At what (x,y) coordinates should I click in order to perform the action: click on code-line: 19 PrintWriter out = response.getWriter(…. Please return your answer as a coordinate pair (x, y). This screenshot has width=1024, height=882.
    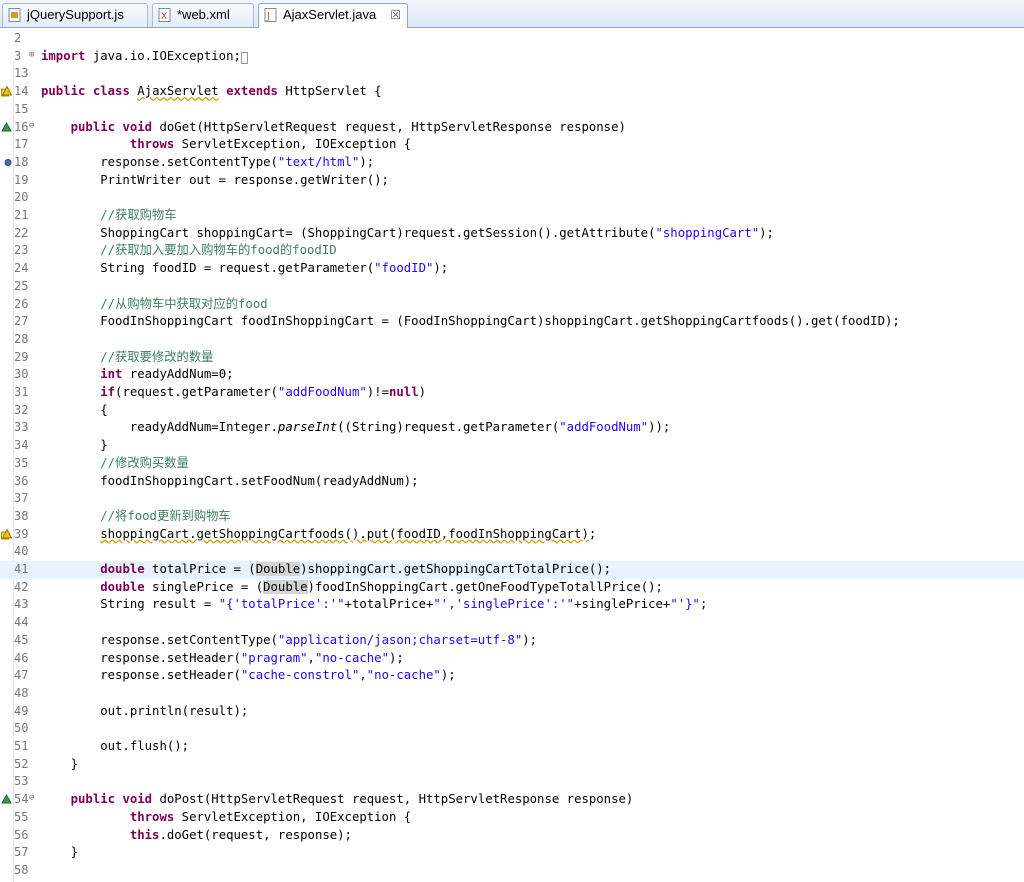
    Looking at the image, I should click on (512, 181).